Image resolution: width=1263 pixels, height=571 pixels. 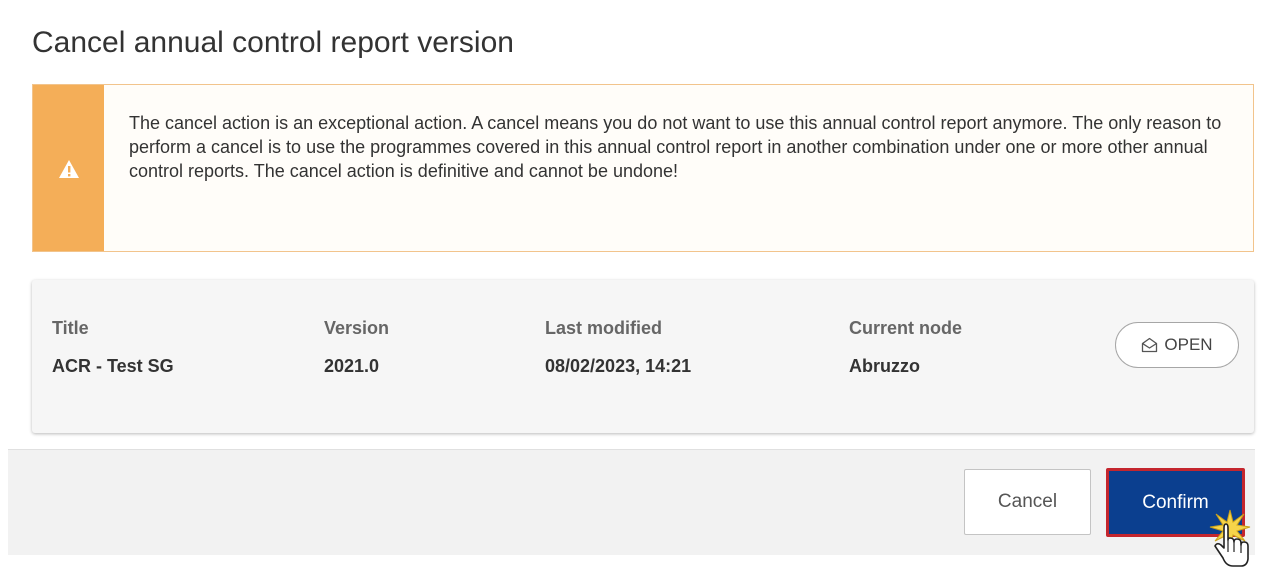 I want to click on last-modified-value: 08/02/2023, 14:21, so click(x=618, y=366).